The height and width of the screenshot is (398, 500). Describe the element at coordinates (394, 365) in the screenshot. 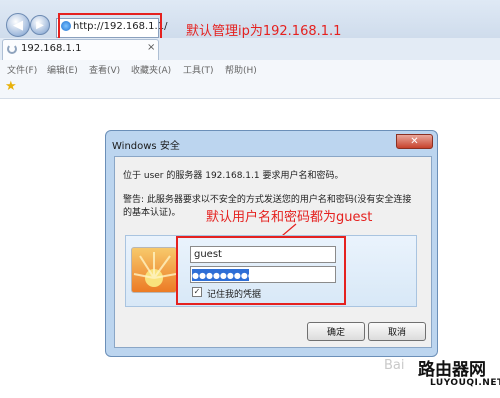

I see `baidu-watermark: Bai` at that location.